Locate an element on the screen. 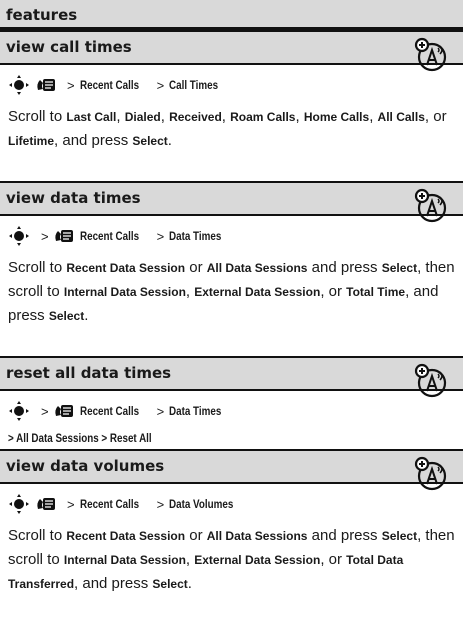 The width and height of the screenshot is (463, 629). menu-path: > Recent Calls > Data Volumes is located at coordinates (231, 504).